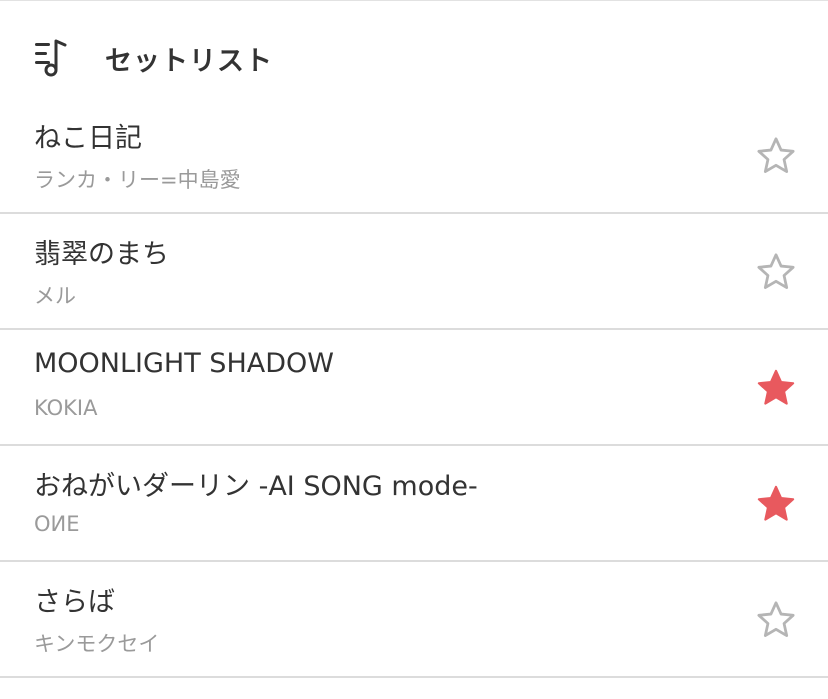  I want to click on song-title: ねこ日記, so click(88, 138).